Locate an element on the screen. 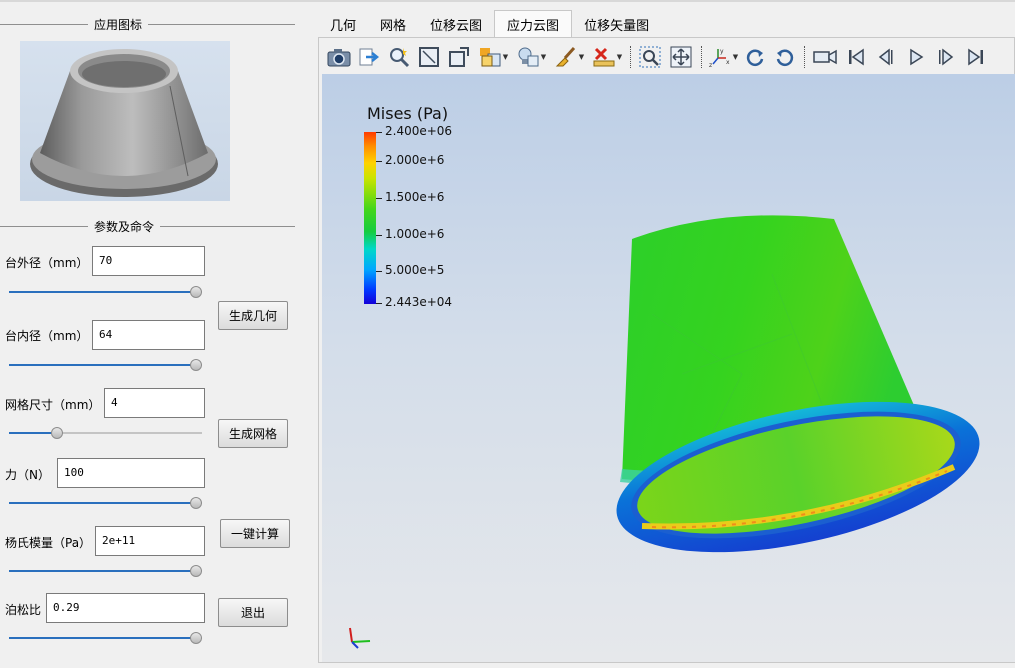 The height and width of the screenshot is (668, 1015). generate-geometry-button: 生成几何 is located at coordinates (253, 315).